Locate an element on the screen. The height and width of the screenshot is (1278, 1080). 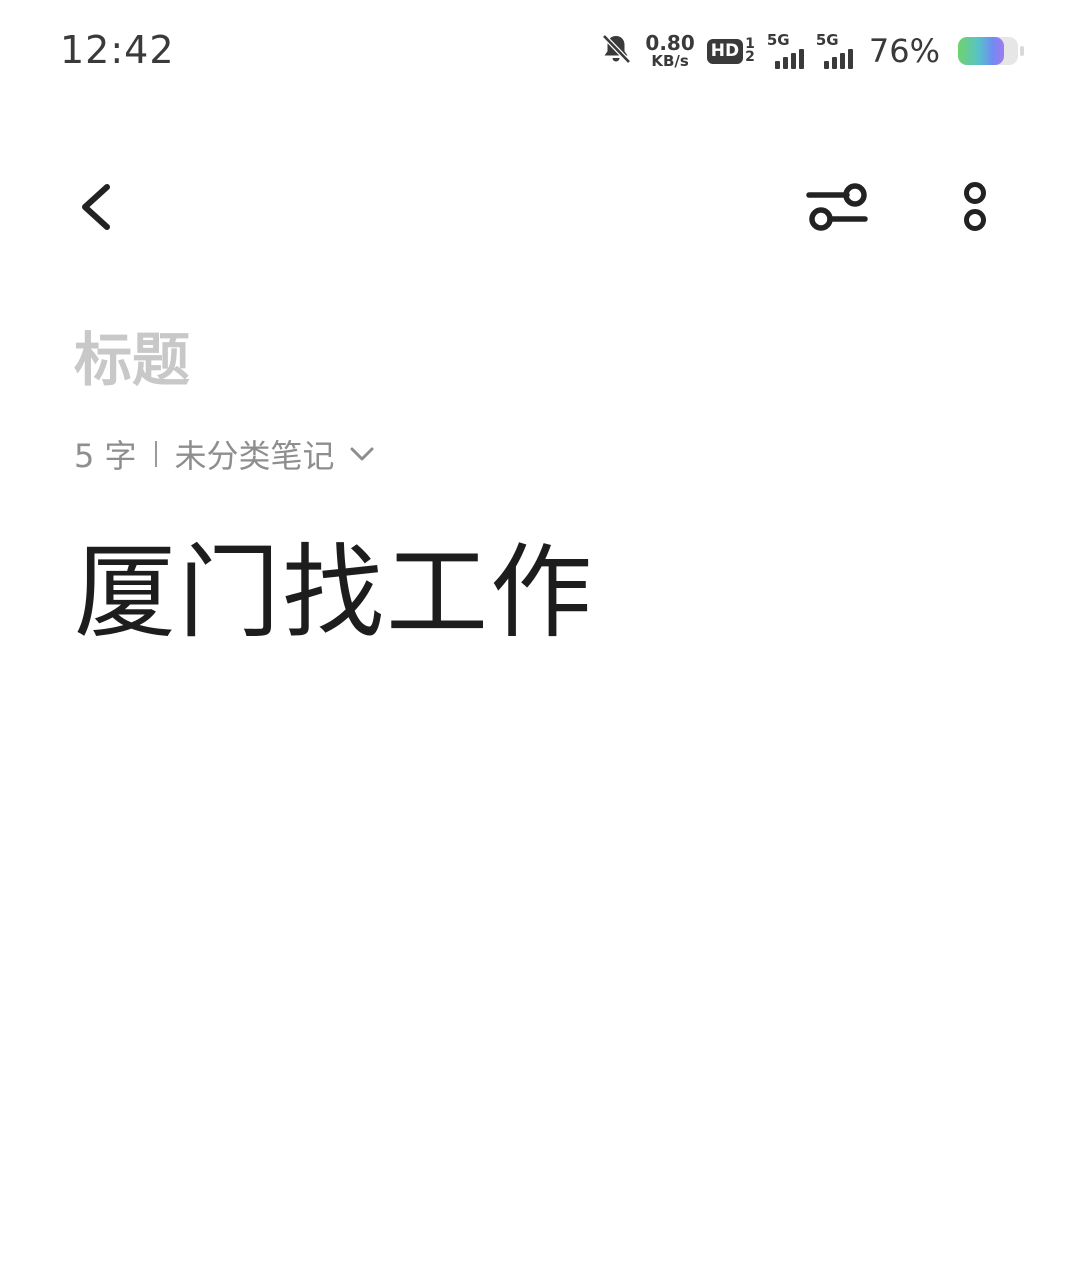
category-select: 未分类笔记 is located at coordinates (275, 454).